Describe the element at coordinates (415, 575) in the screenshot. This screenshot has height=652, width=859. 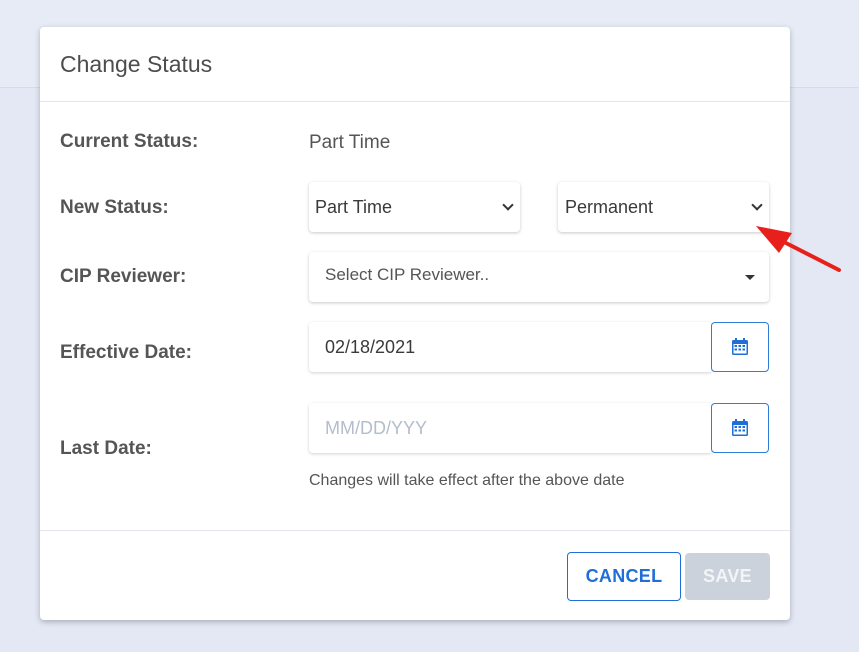
I see `dialog-footer: CANCEL SAVE` at that location.